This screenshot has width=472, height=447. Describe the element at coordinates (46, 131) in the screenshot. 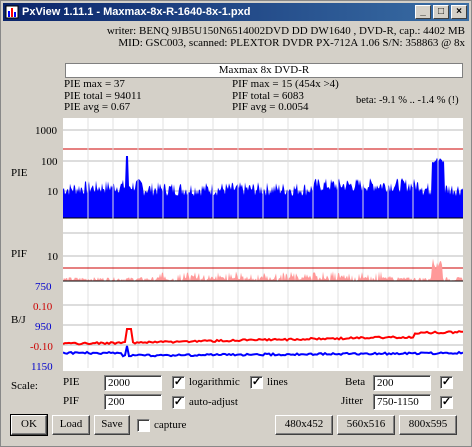

I see `pie-tick-1000: 1000` at that location.